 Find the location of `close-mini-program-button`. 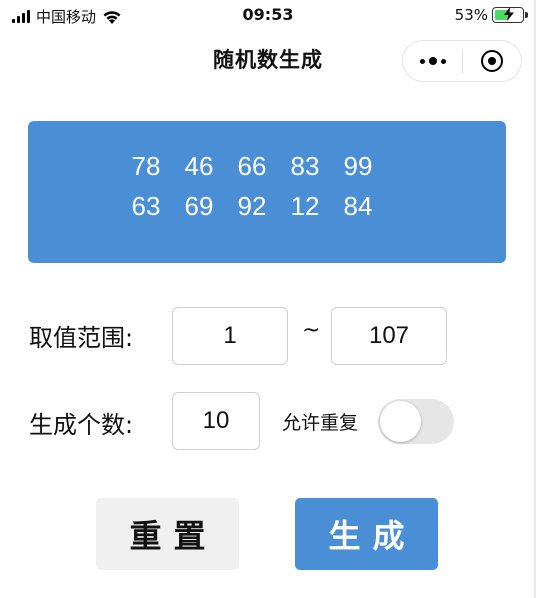

close-mini-program-button is located at coordinates (492, 61).